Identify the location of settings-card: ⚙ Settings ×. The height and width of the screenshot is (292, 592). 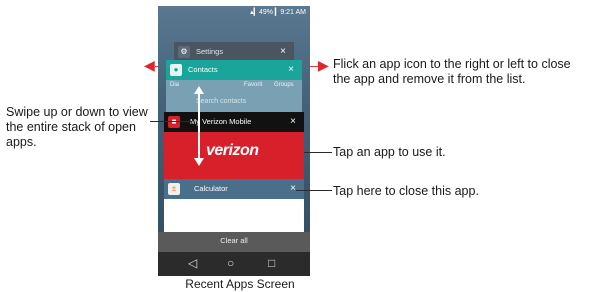
(234, 52).